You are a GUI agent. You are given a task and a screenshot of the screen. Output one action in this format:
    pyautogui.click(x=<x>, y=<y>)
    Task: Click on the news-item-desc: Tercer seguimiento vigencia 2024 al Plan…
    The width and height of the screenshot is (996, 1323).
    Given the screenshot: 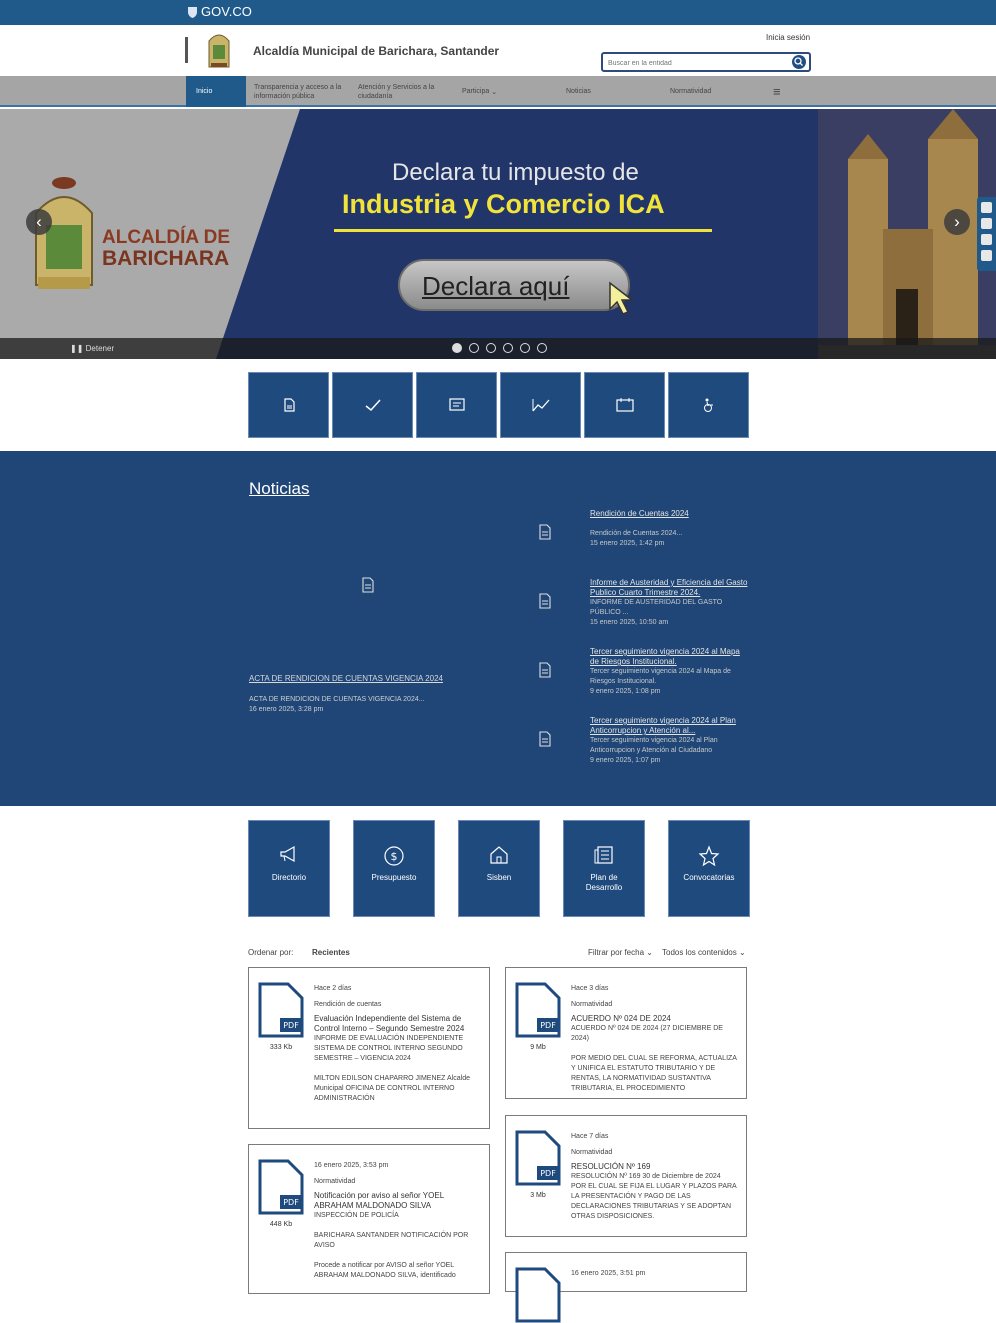 What is the action you would take?
    pyautogui.click(x=654, y=745)
    